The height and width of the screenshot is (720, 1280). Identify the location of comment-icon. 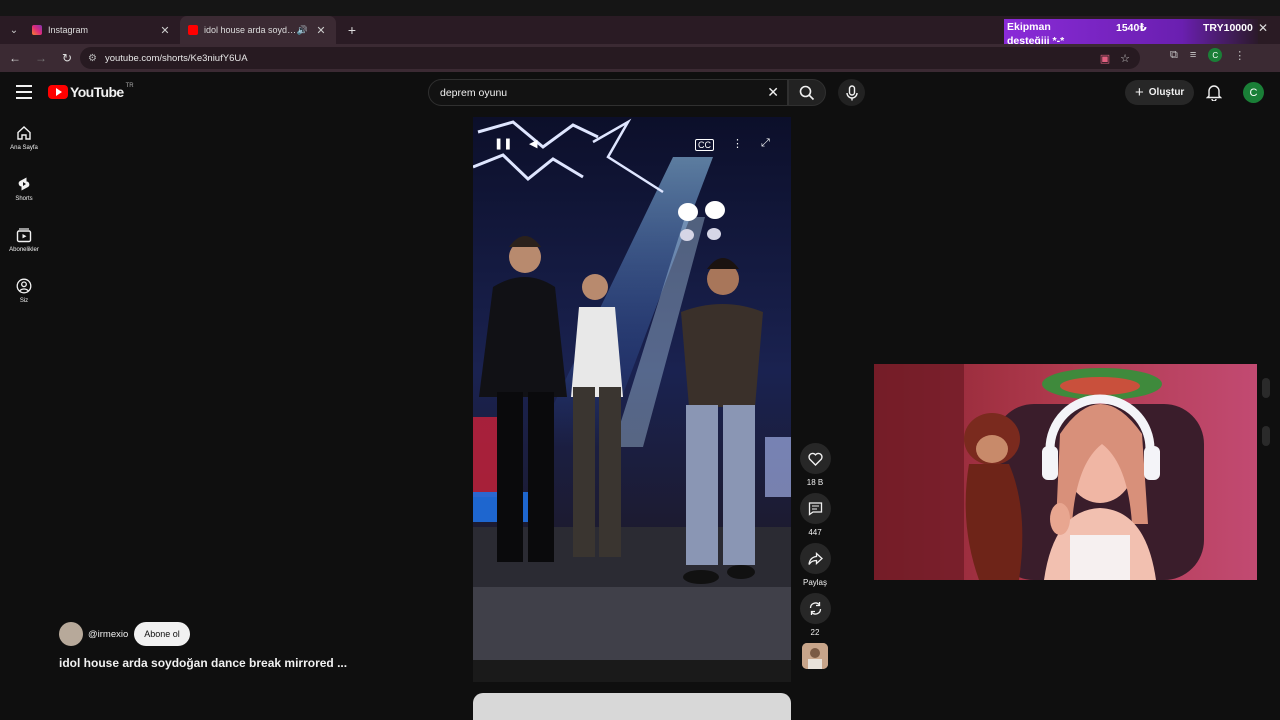
(815, 509).